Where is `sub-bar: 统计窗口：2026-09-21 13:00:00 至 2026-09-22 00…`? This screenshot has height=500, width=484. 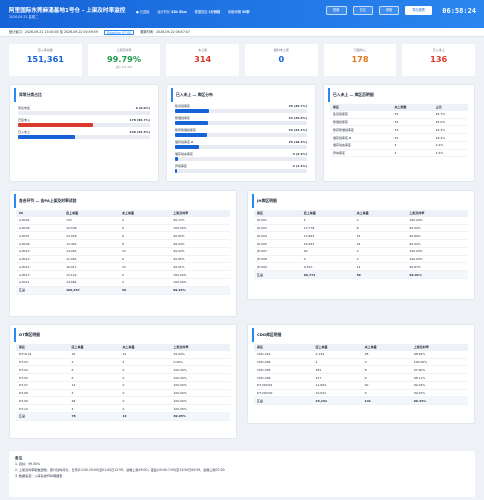
sub-bar: 统计窗口：2026-09-21 13:00:00 至 2026-09-22 00… is located at coordinates (242, 32).